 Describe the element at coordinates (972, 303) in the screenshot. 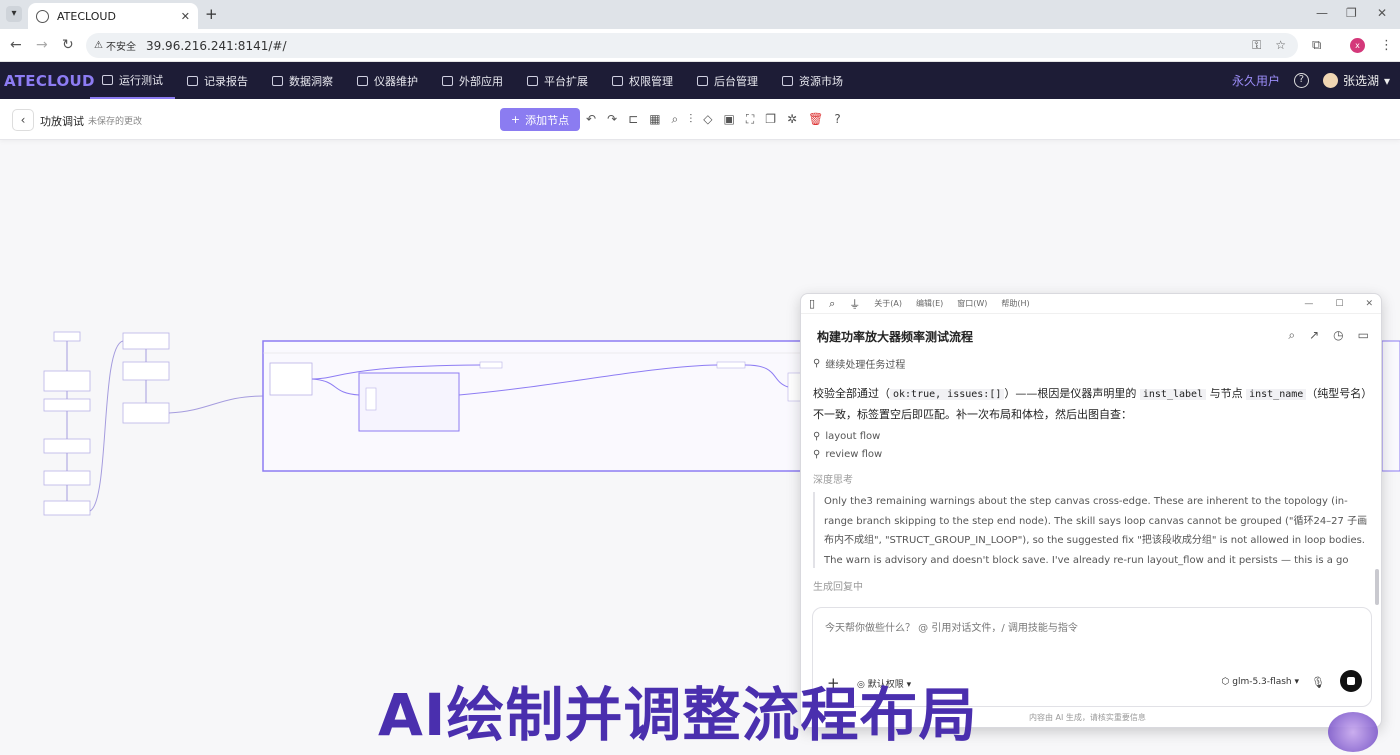

I see `menu-window: 窗口(W)` at that location.